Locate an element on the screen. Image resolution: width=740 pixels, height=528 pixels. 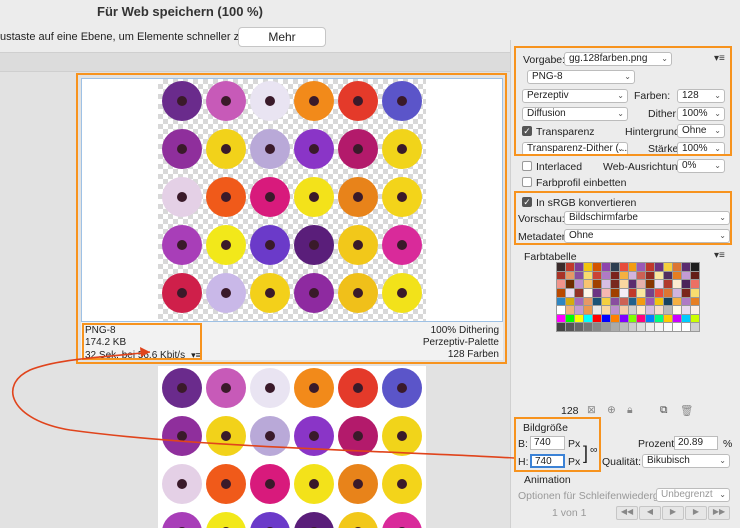
web-shift-icon: ⊕ is located at coordinates (611, 410).